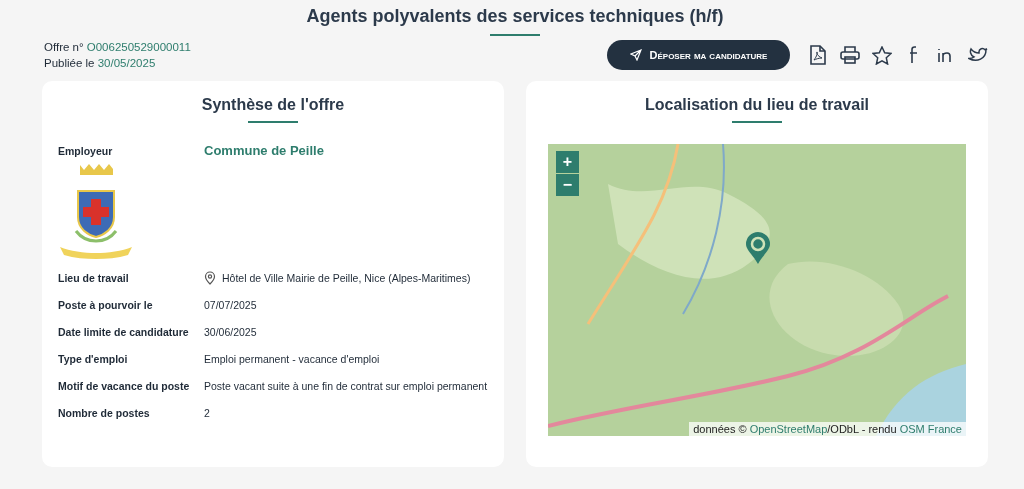  Describe the element at coordinates (567, 185) in the screenshot. I see `zoom-out-button: −` at that location.